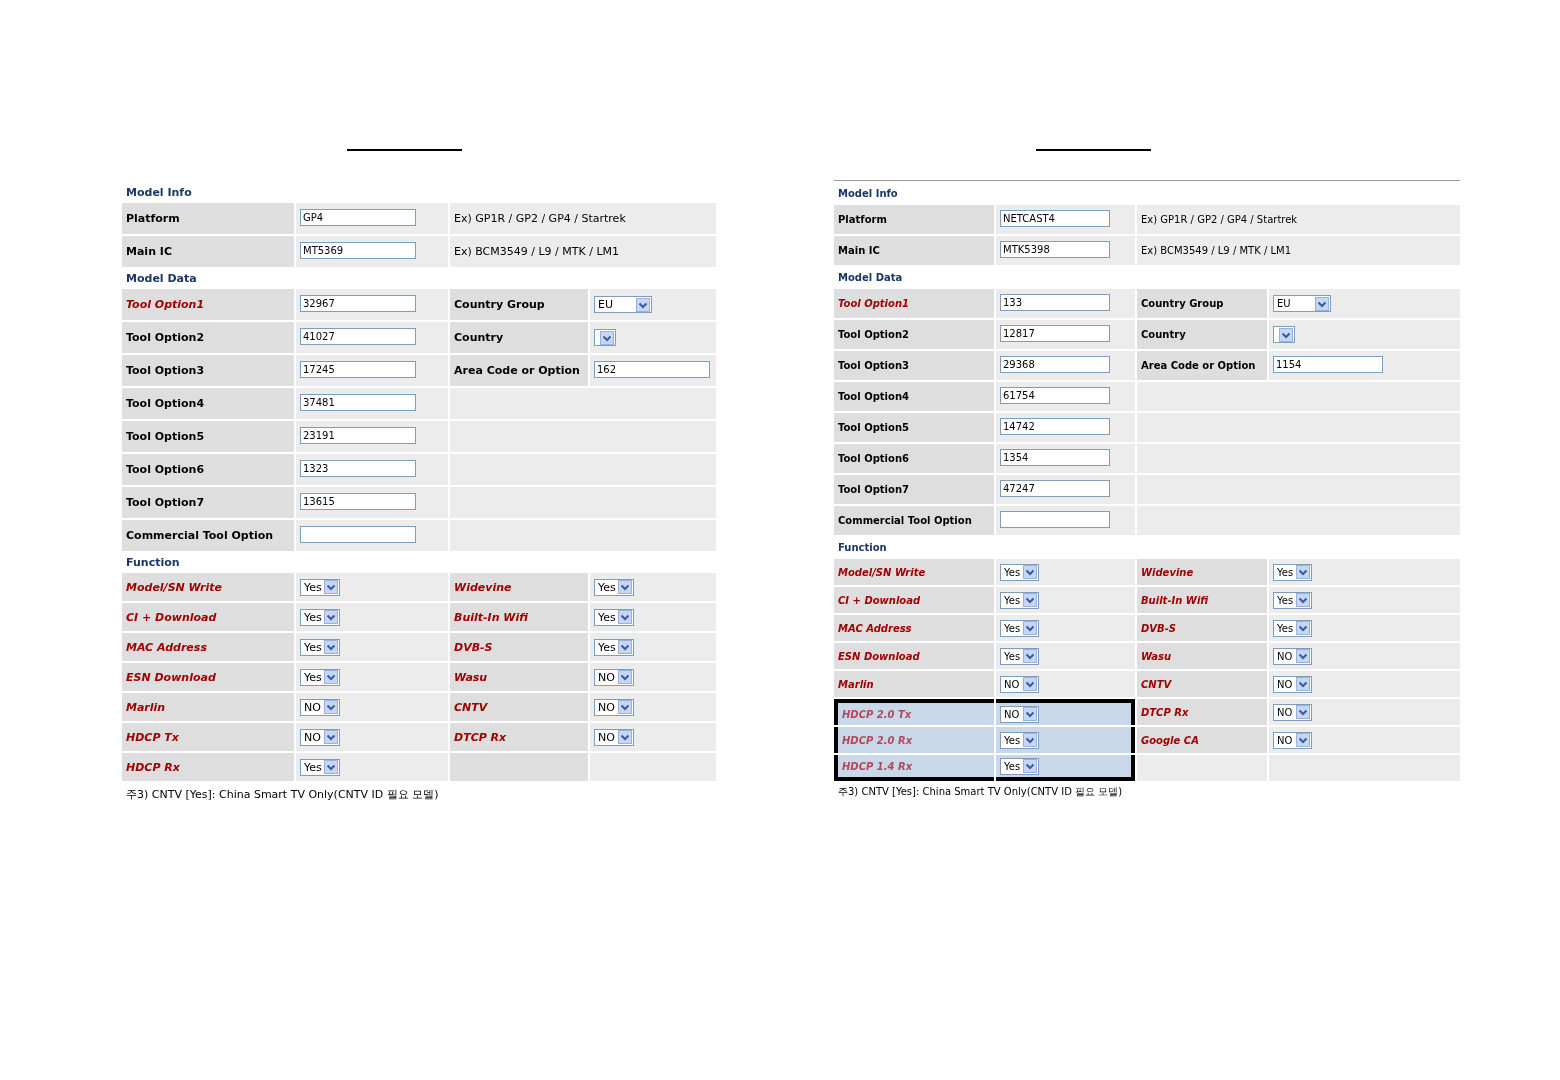 This screenshot has height=1080, width=1560. What do you see at coordinates (1202, 628) in the screenshot?
I see `field-label: DVB-S` at bounding box center [1202, 628].